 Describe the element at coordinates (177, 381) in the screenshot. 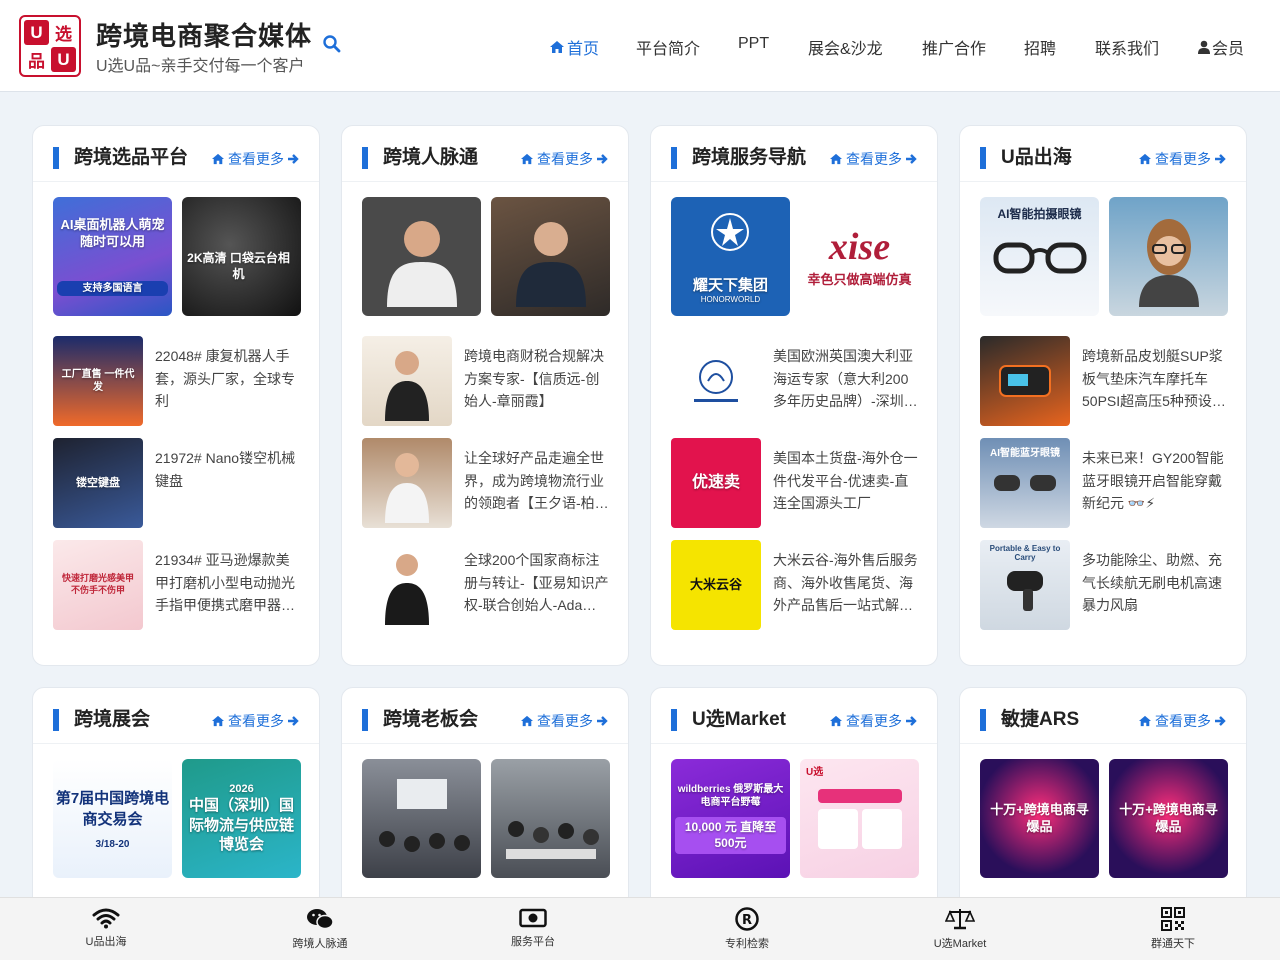

I see `list-item: 工厂直售 一件代发 22048# 康复机器人手套，源头厂家，全球专利` at that location.